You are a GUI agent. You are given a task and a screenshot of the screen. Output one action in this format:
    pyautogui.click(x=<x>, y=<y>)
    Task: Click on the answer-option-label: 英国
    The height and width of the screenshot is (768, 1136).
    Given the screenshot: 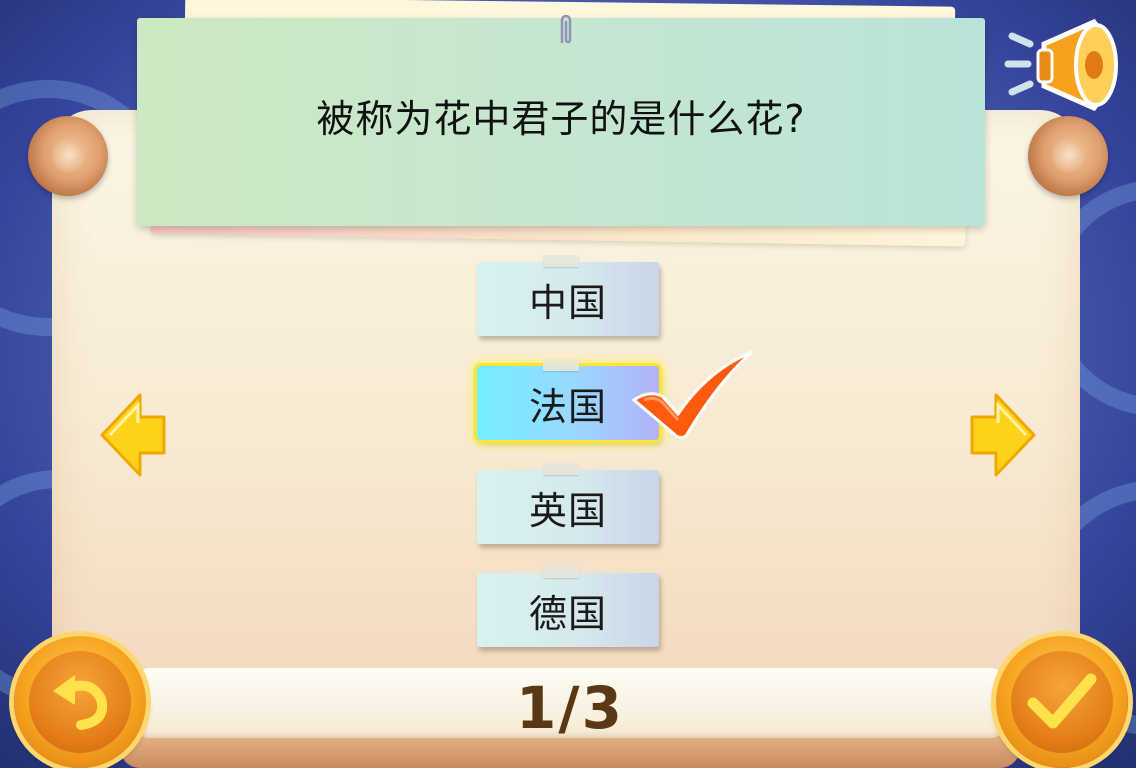 What is the action you would take?
    pyautogui.click(x=567, y=510)
    